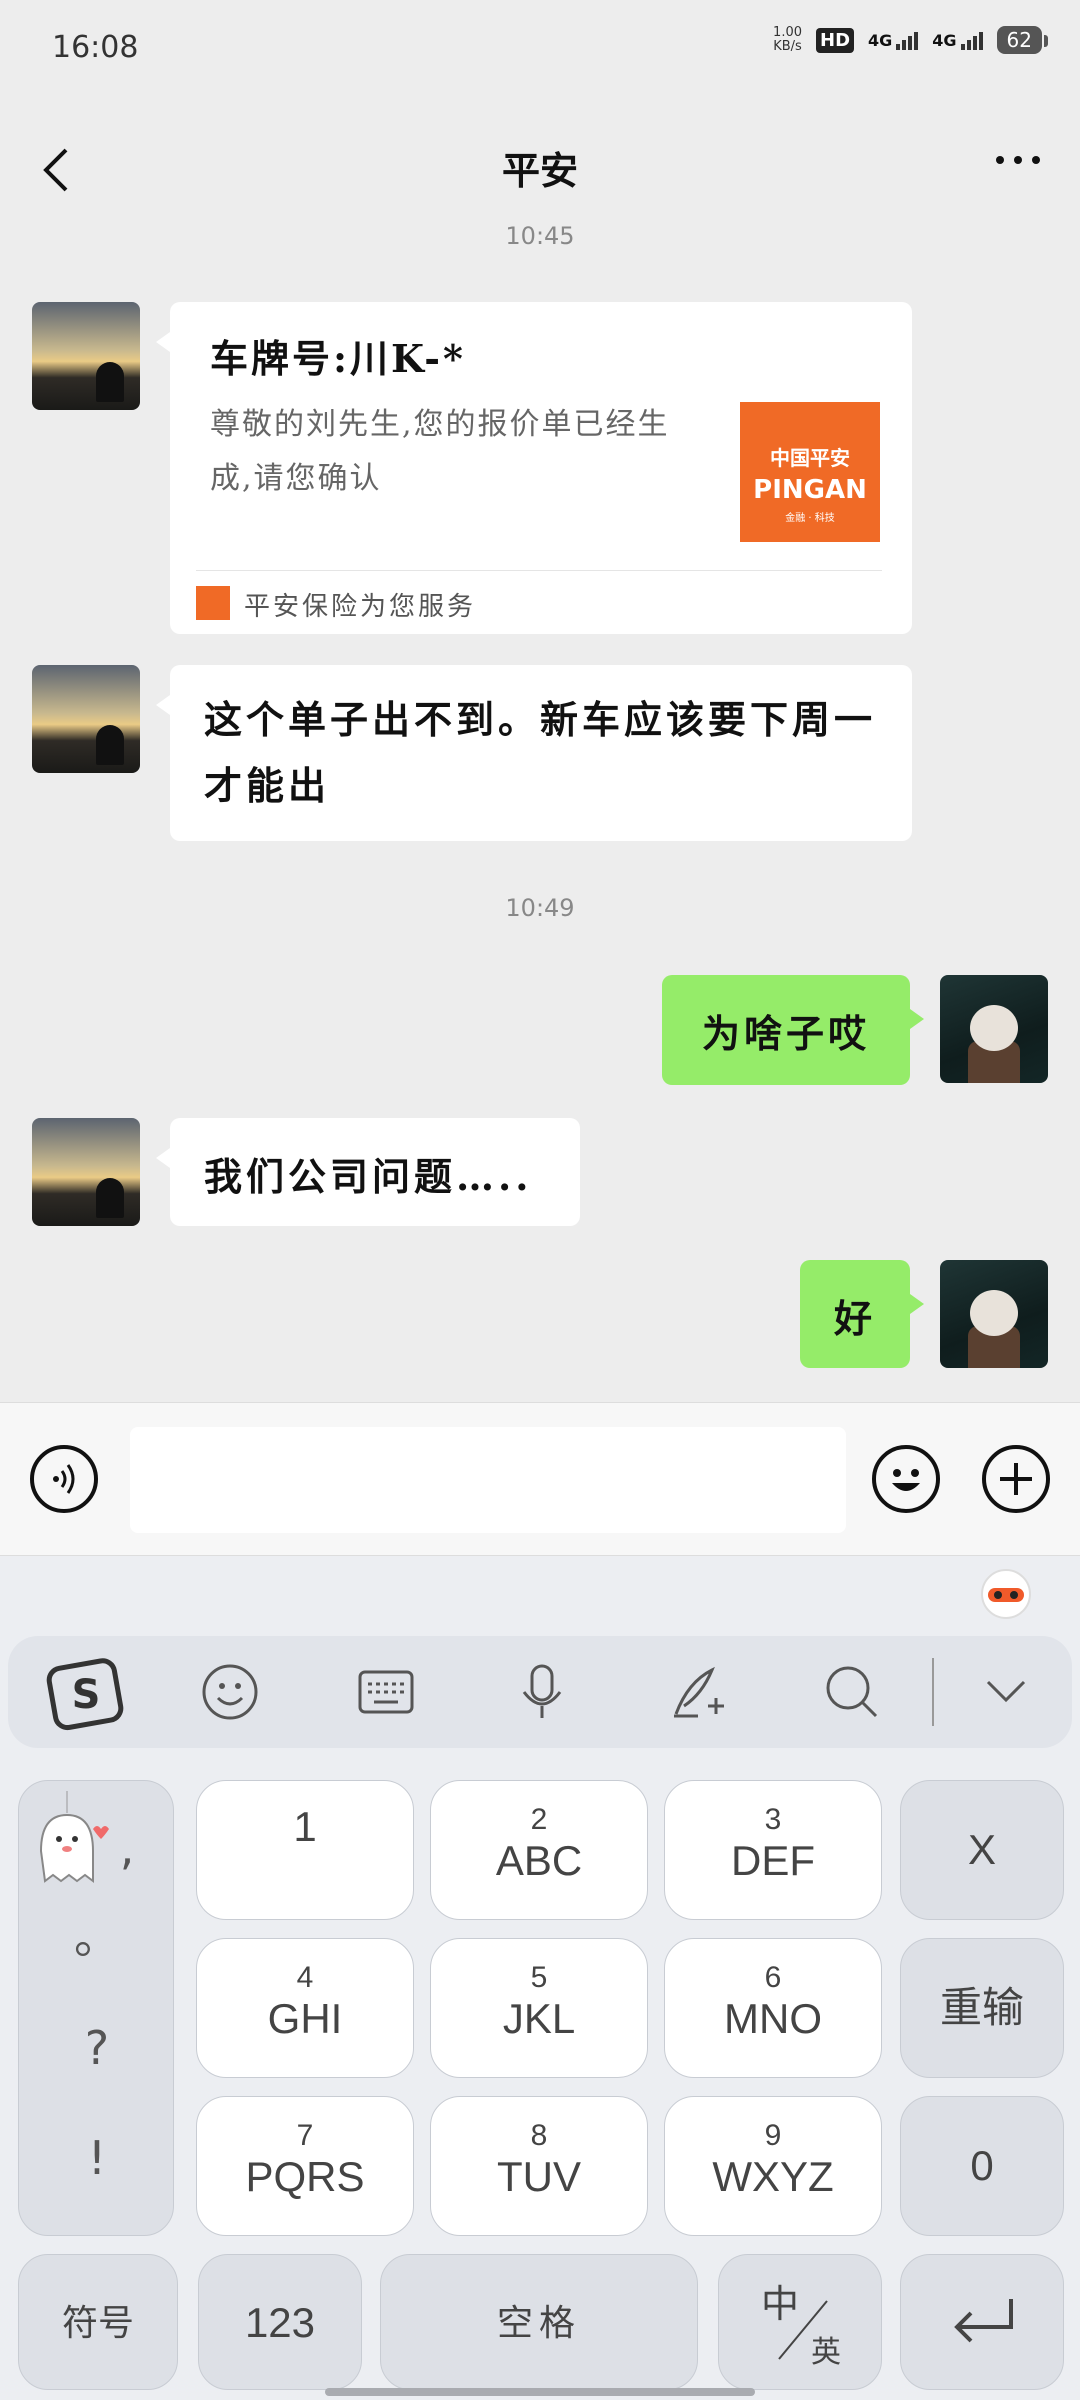 Image resolution: width=1080 pixels, height=2400 pixels. I want to click on retype-key: 重输, so click(982, 2008).